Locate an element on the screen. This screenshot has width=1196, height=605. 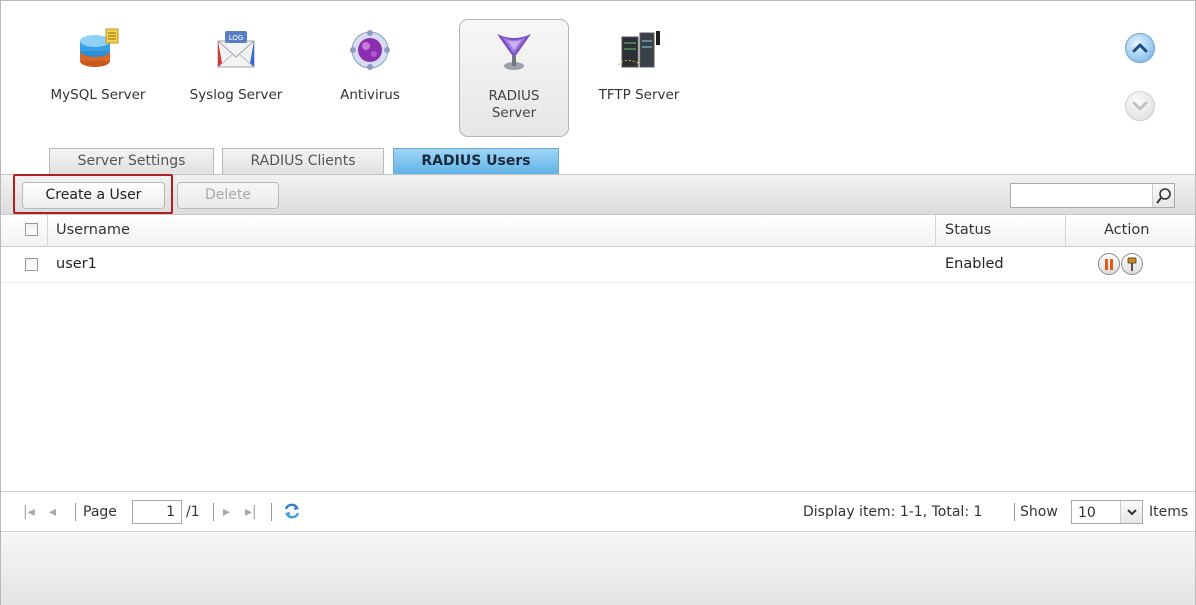
search-box is located at coordinates (1092, 195).